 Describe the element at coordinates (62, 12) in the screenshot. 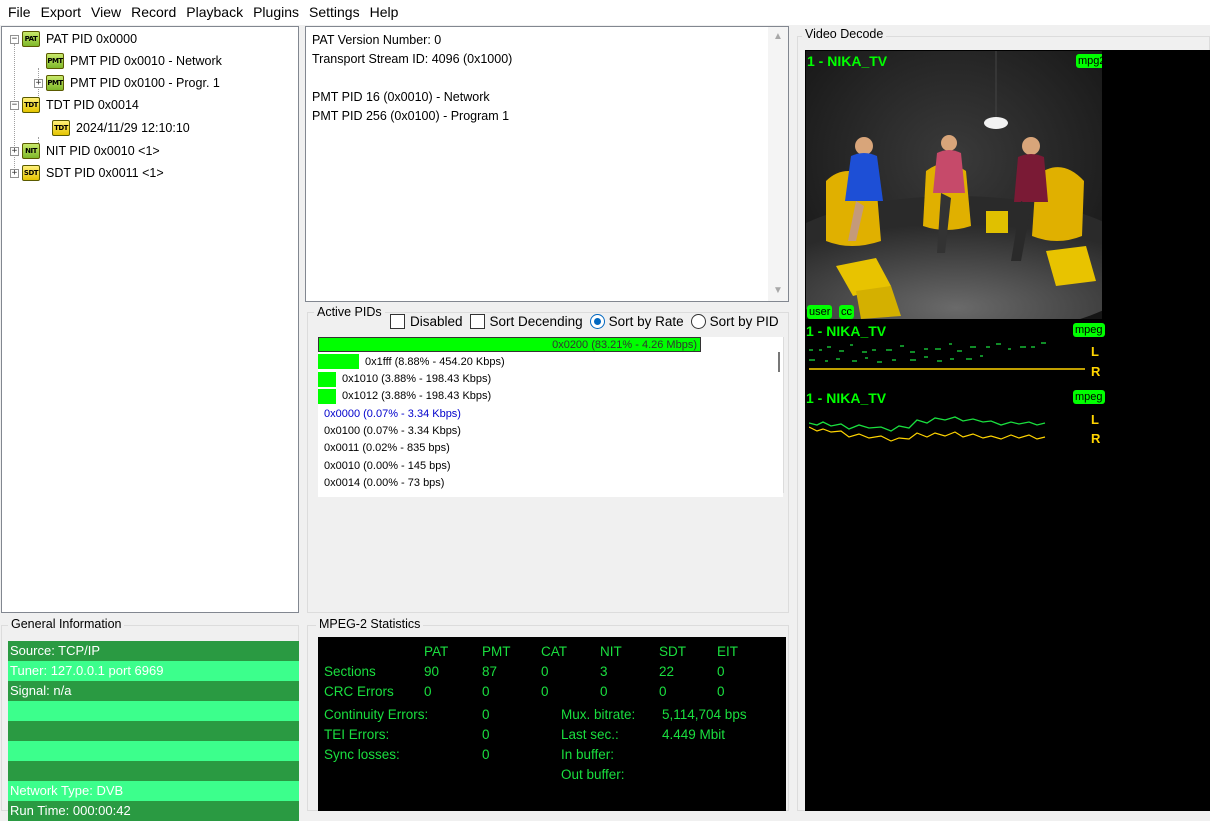

I see `menu-export: Export` at that location.